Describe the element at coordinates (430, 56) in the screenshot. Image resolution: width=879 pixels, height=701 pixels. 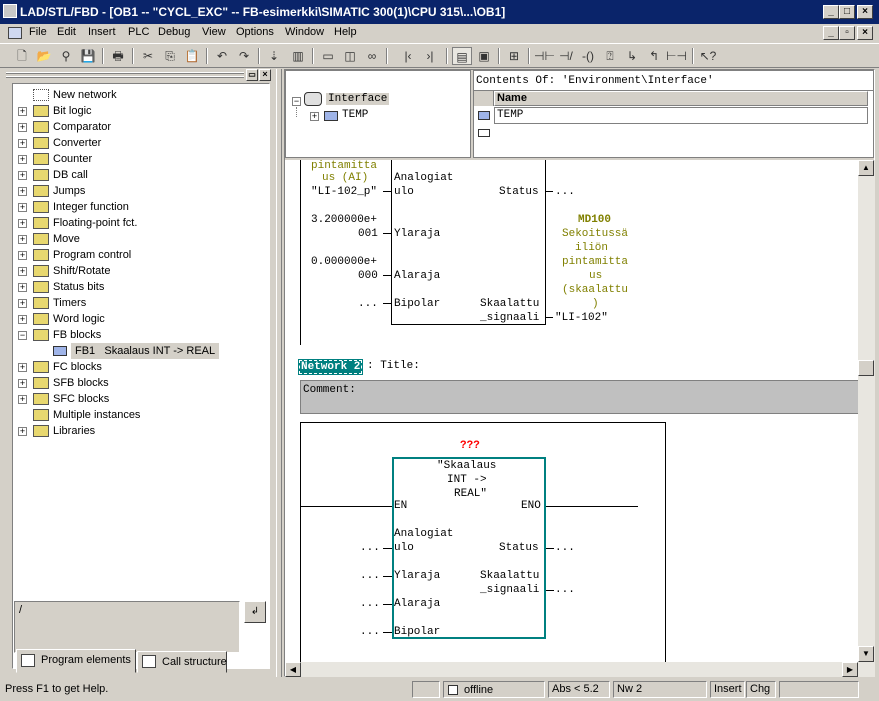
I see `next-icon: ›|` at that location.